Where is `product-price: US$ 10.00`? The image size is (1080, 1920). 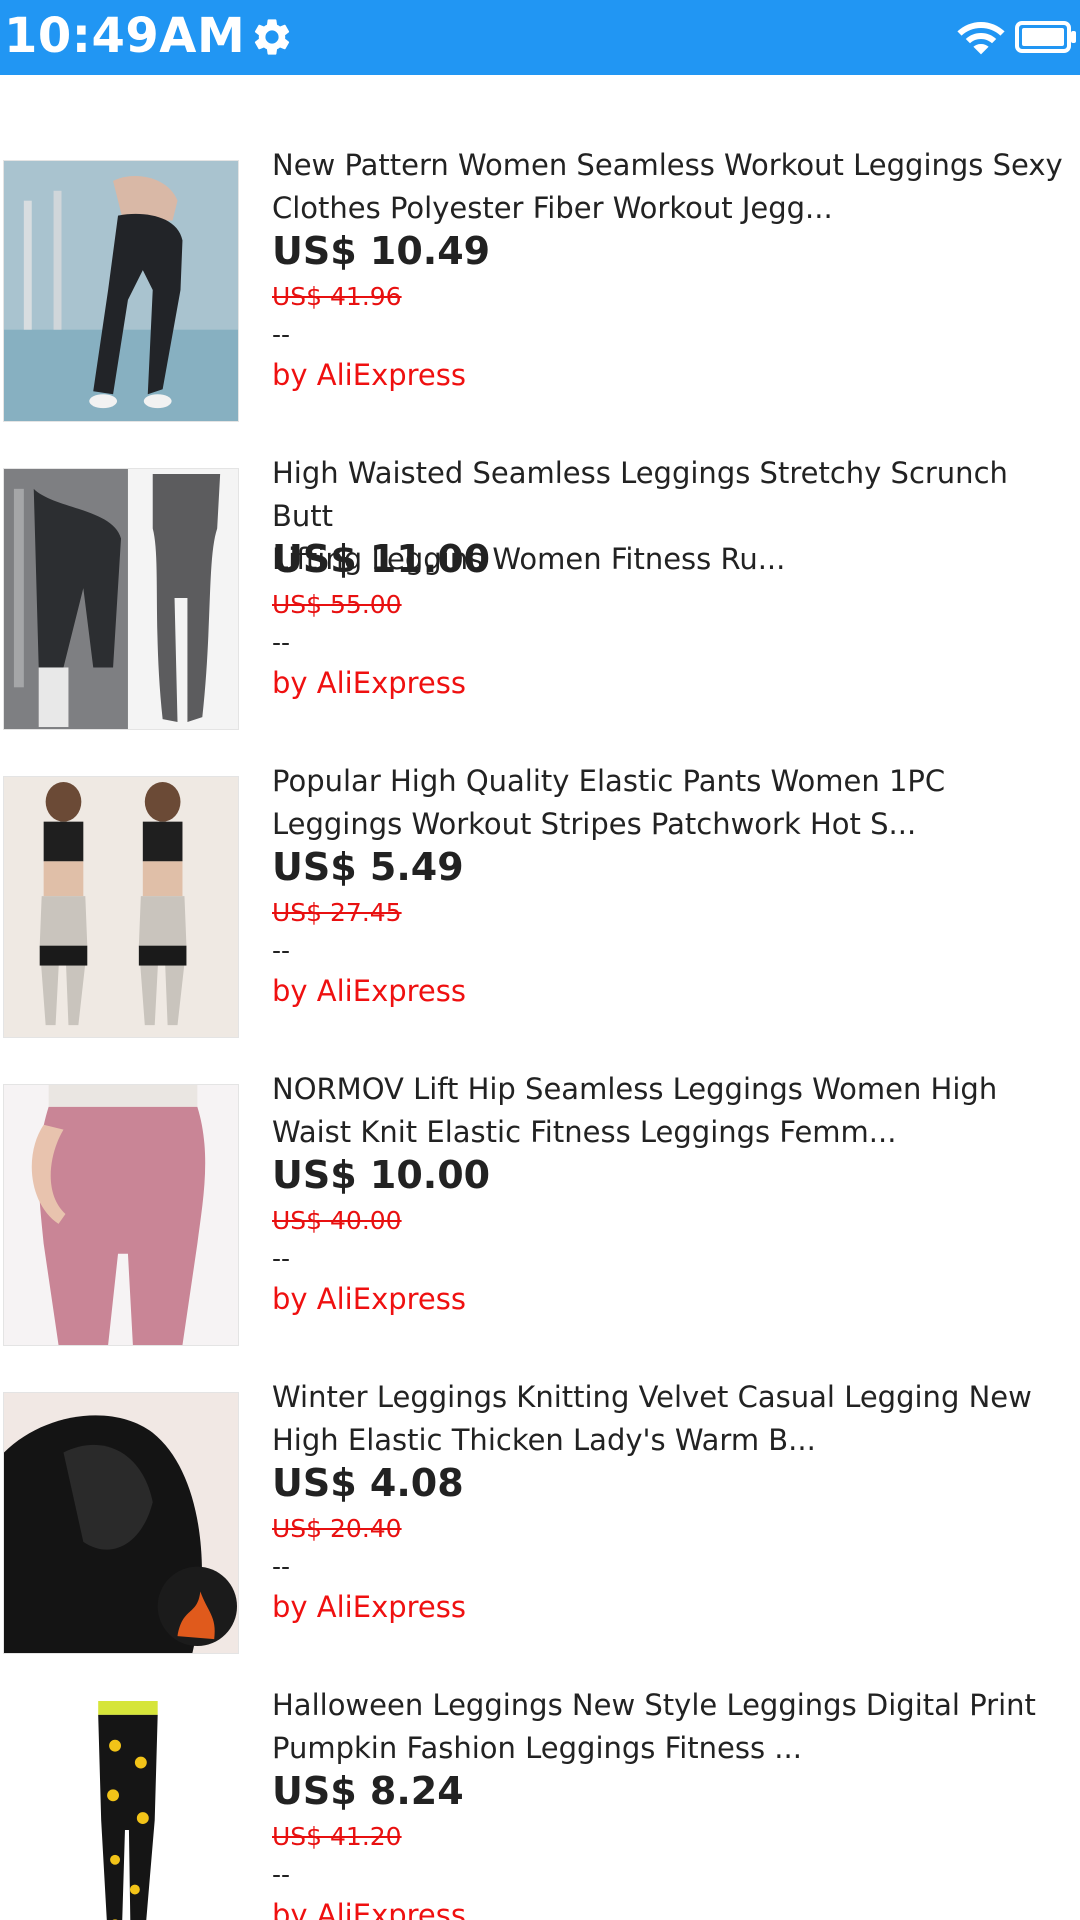 product-price: US$ 10.00 is located at coordinates (381, 1175).